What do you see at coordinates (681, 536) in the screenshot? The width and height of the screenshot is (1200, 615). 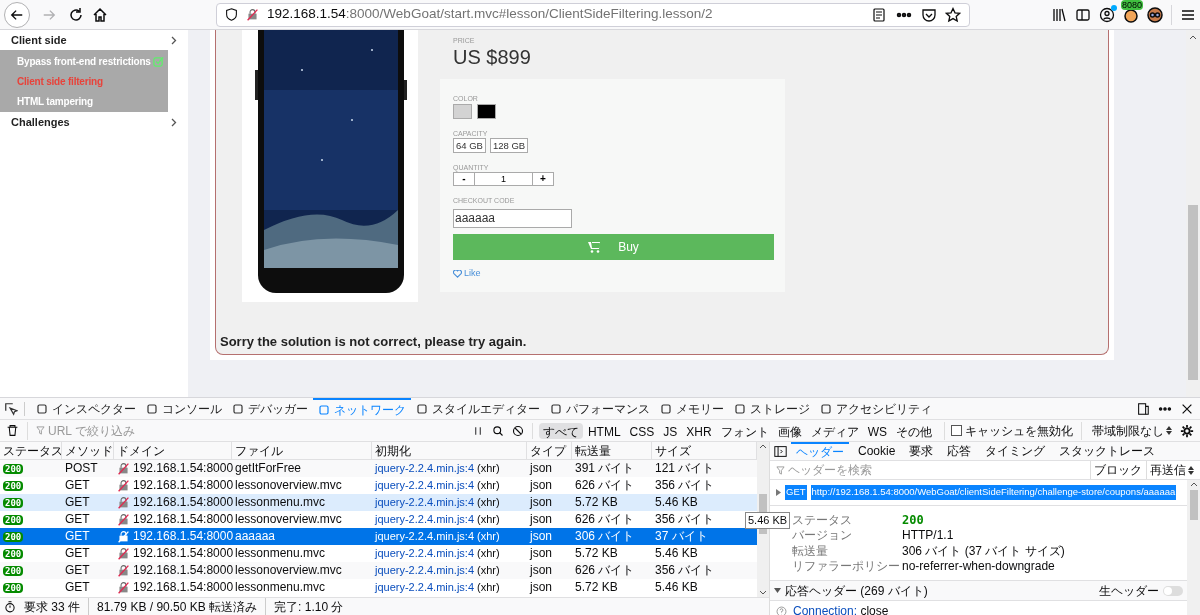 I see `size-cell: 37 バイト` at bounding box center [681, 536].